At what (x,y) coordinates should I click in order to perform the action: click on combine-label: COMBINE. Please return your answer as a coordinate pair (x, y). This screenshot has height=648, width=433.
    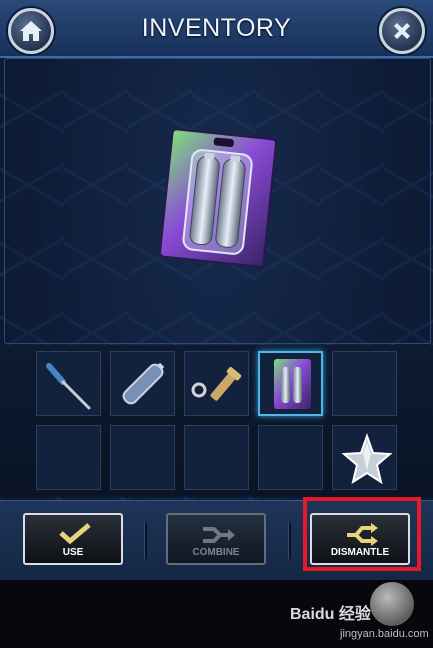
    Looking at the image, I should click on (216, 552).